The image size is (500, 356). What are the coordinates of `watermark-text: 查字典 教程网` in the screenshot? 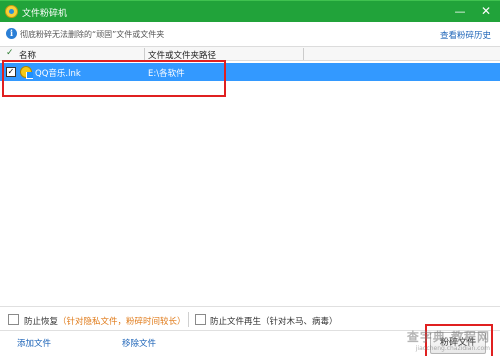 It's located at (448, 337).